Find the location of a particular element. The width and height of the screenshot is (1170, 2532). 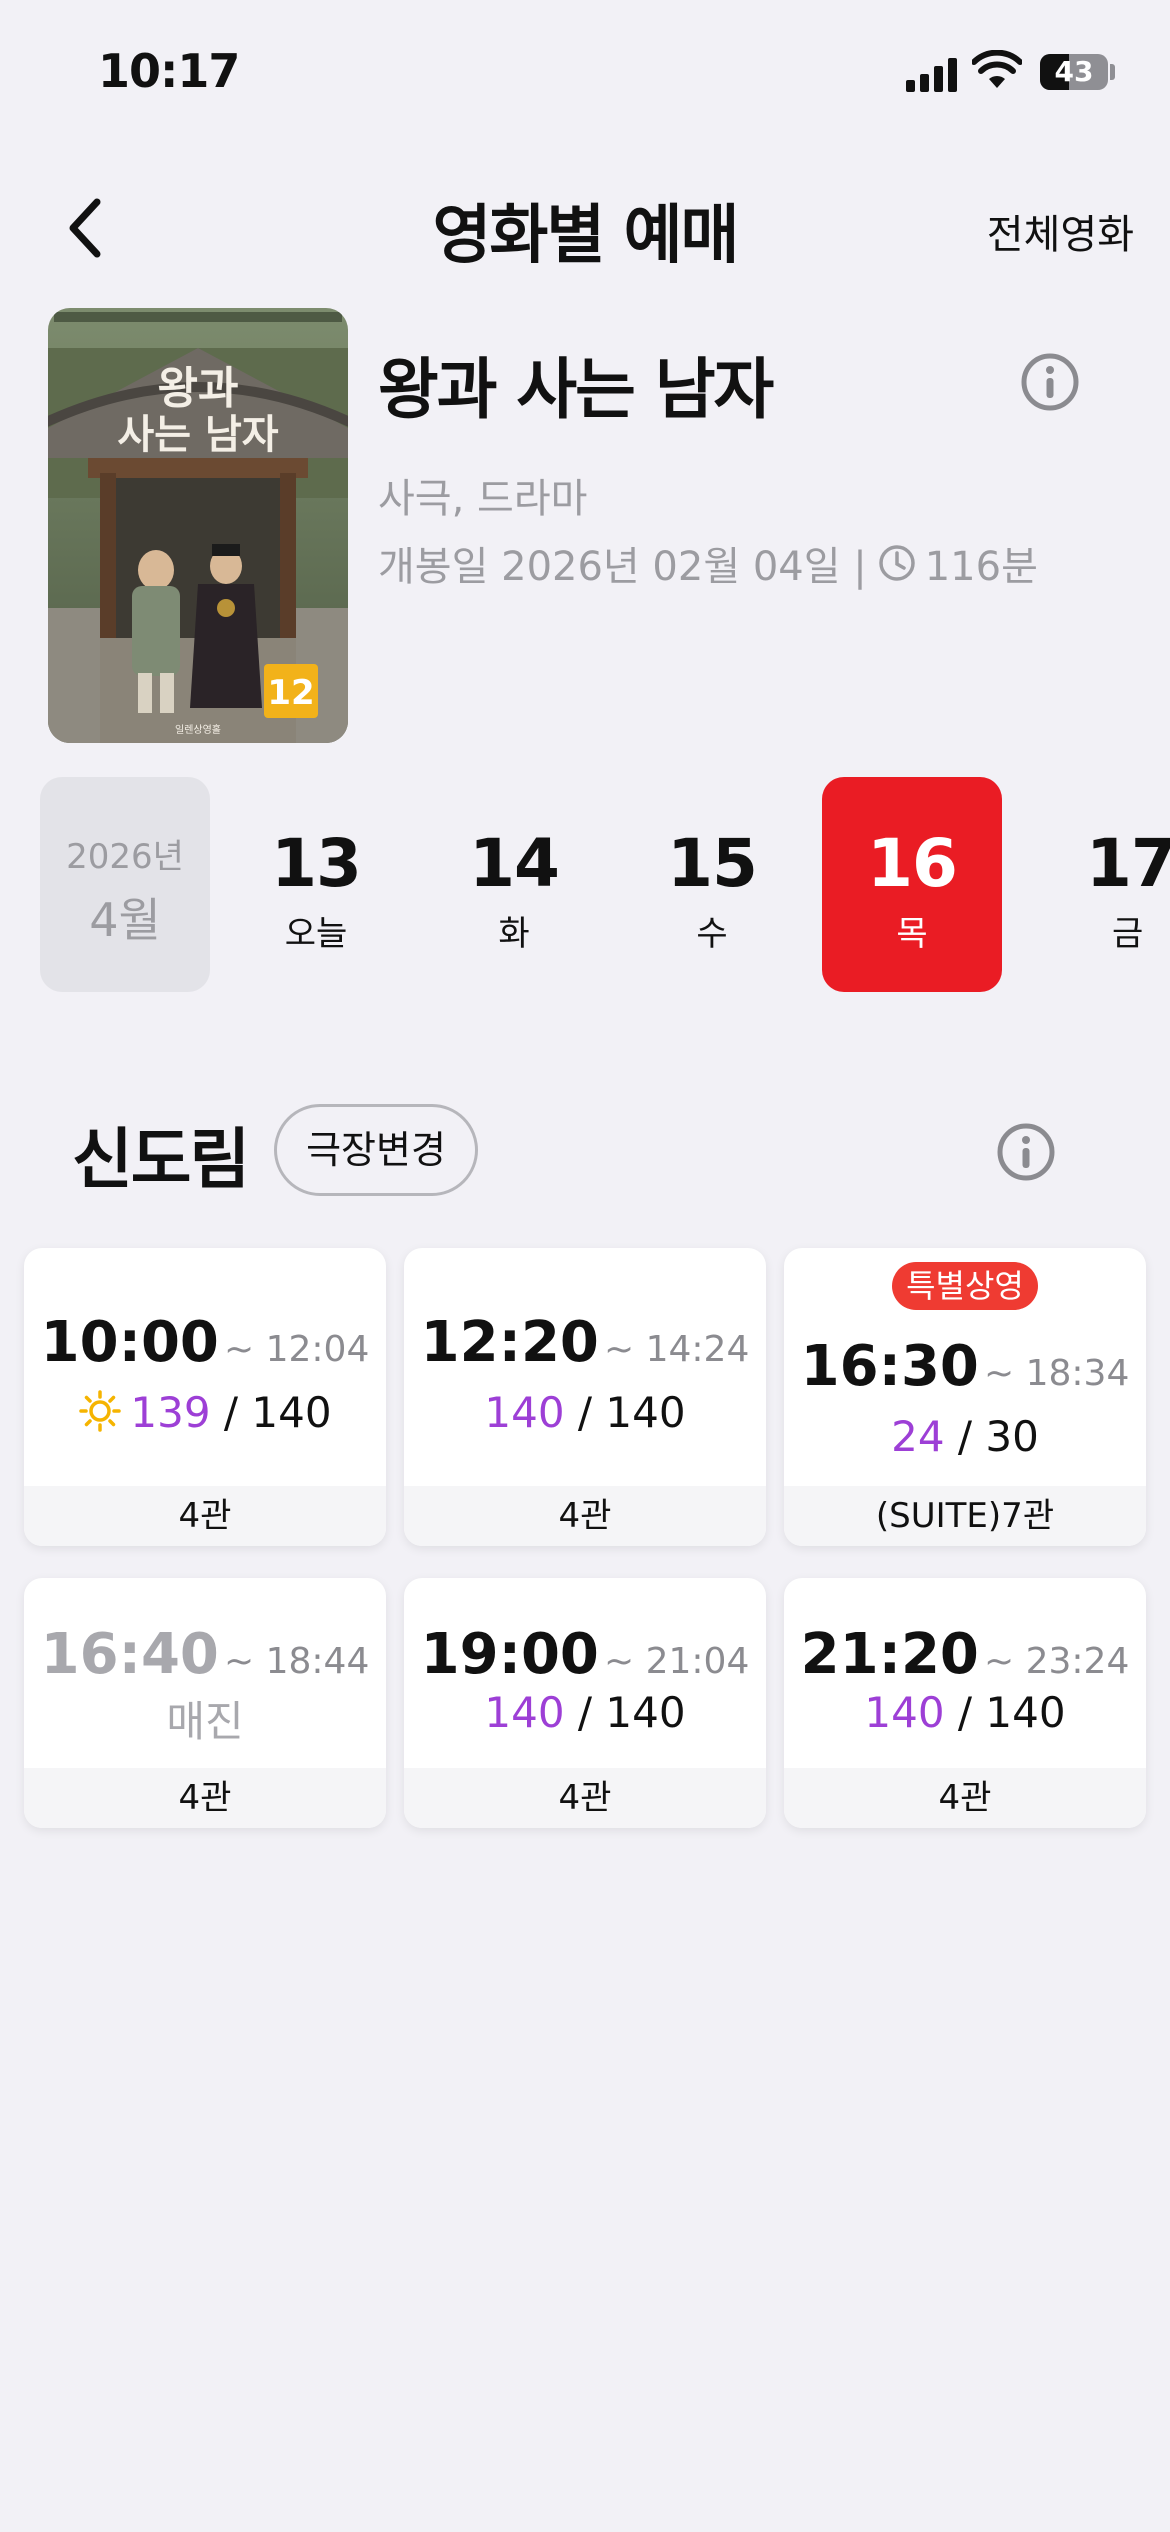

battery-icon: 43 is located at coordinates (1074, 72).